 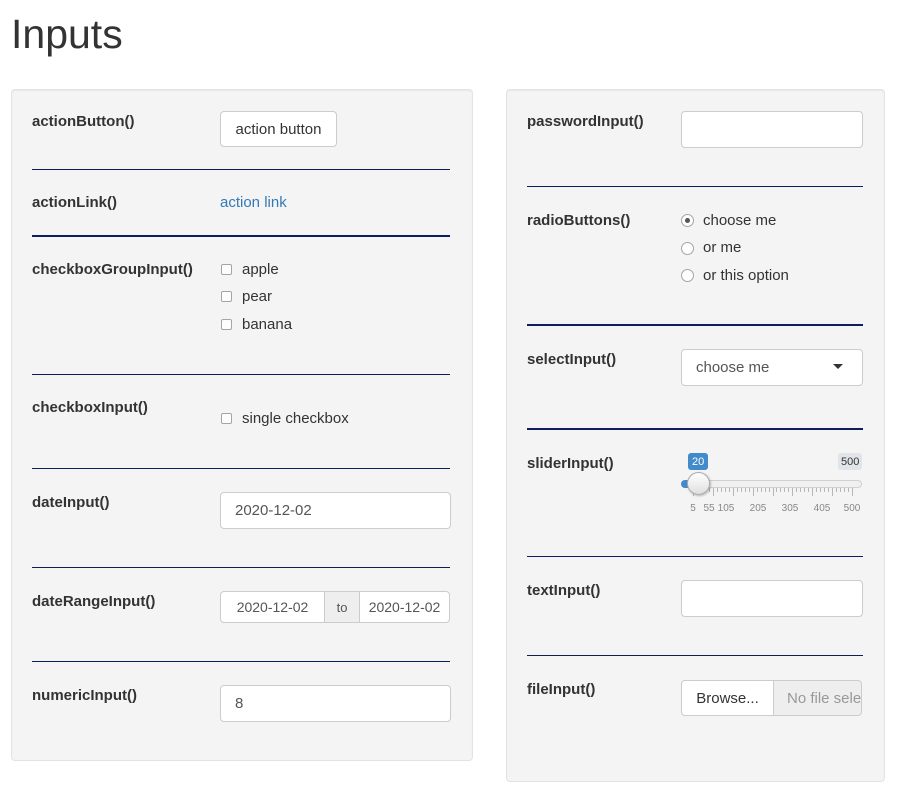 I want to click on date-input-label: dateInput(), so click(x=71, y=502).